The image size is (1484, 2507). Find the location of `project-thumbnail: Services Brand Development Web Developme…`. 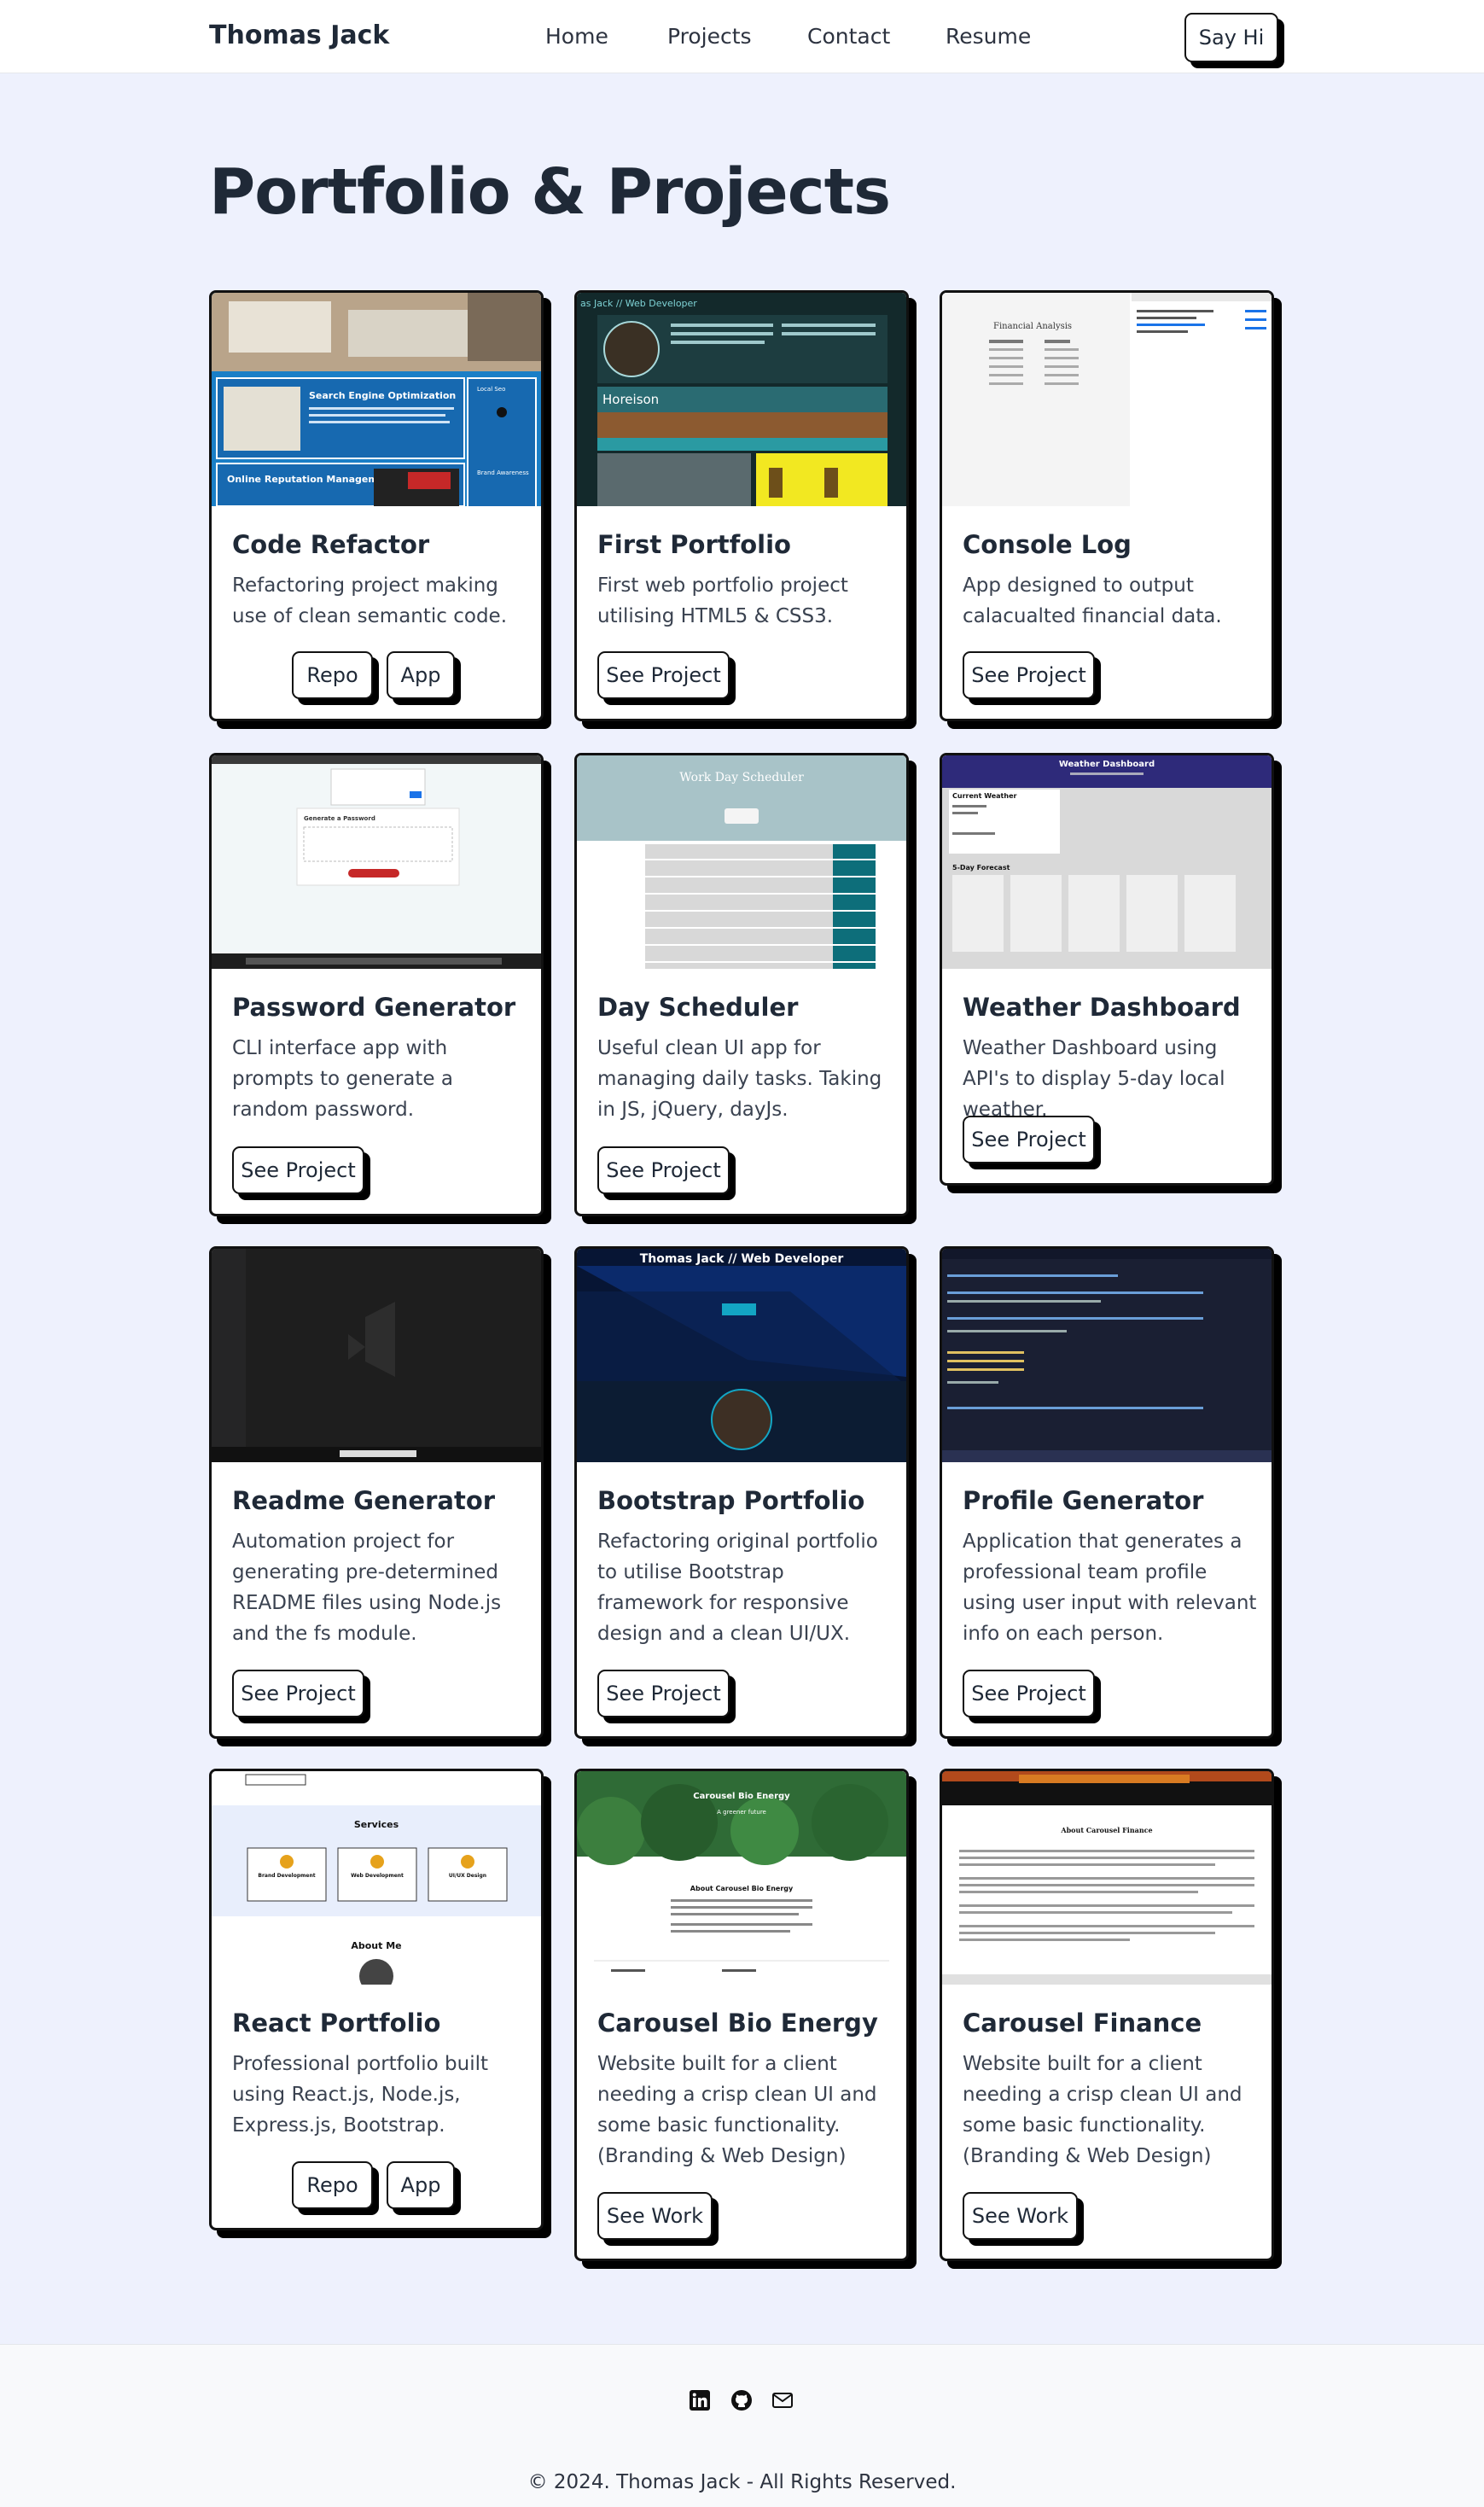

project-thumbnail: Services Brand Development Web Developme… is located at coordinates (376, 1878).